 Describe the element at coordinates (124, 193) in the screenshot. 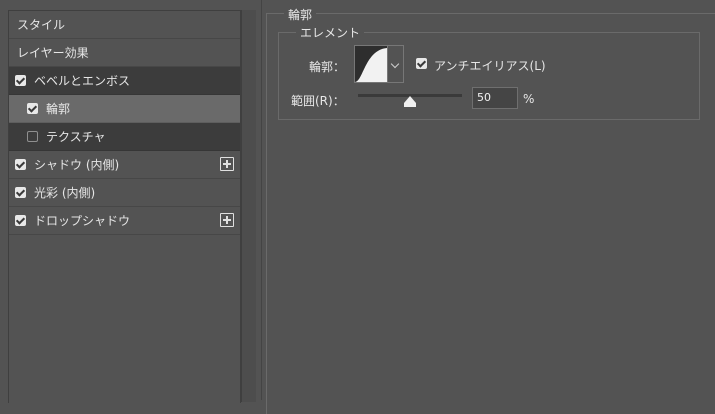

I see `effect-item-inner-glow: 光彩 (内側)` at that location.